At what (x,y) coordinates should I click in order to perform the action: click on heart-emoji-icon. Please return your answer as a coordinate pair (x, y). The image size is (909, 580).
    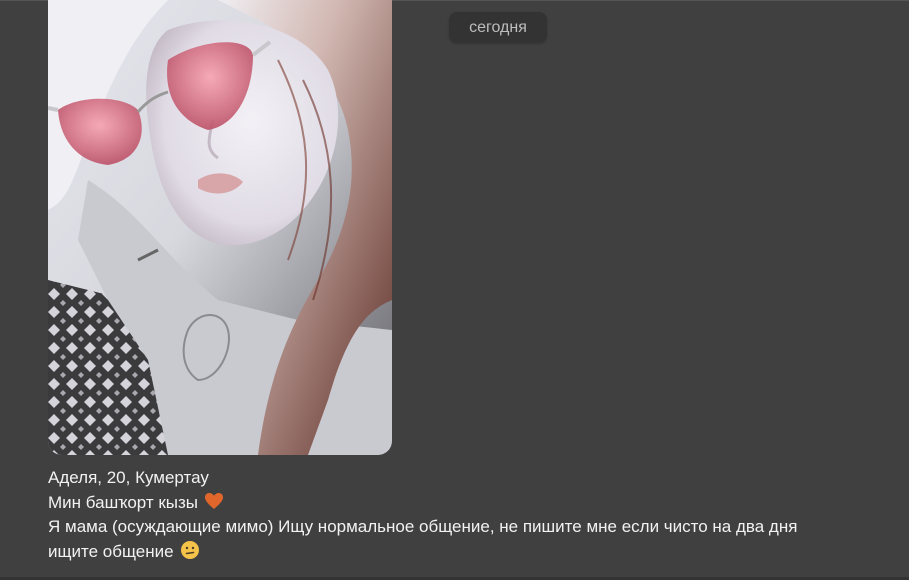
    Looking at the image, I should click on (214, 501).